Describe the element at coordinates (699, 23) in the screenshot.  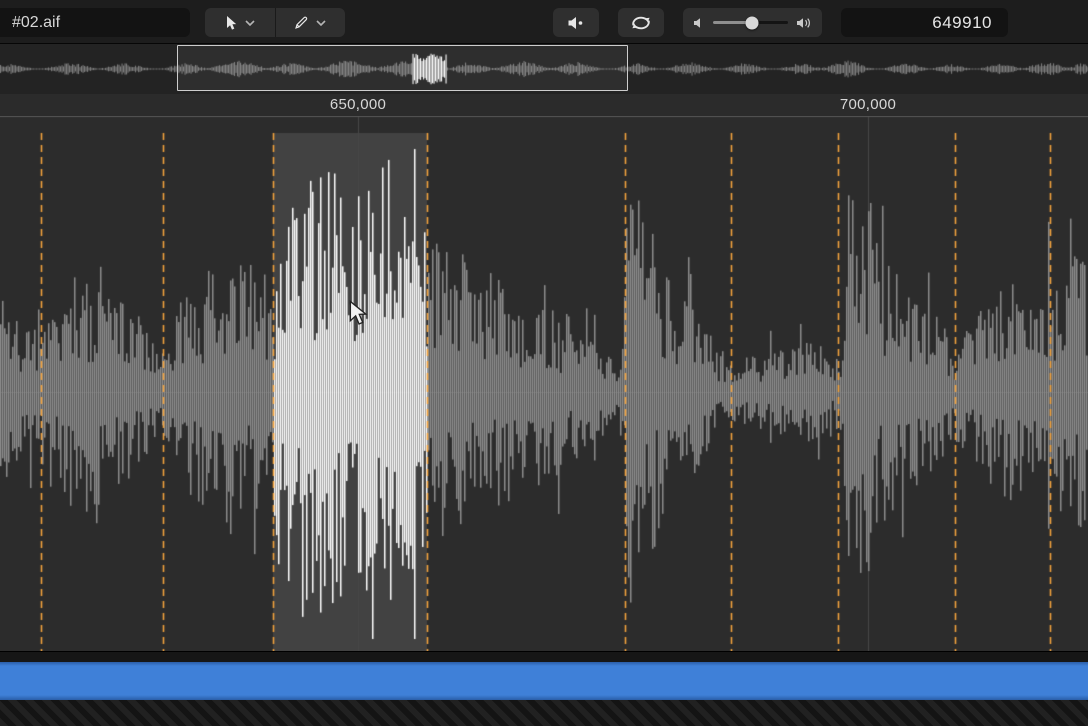
I see `speaker-low-icon` at that location.